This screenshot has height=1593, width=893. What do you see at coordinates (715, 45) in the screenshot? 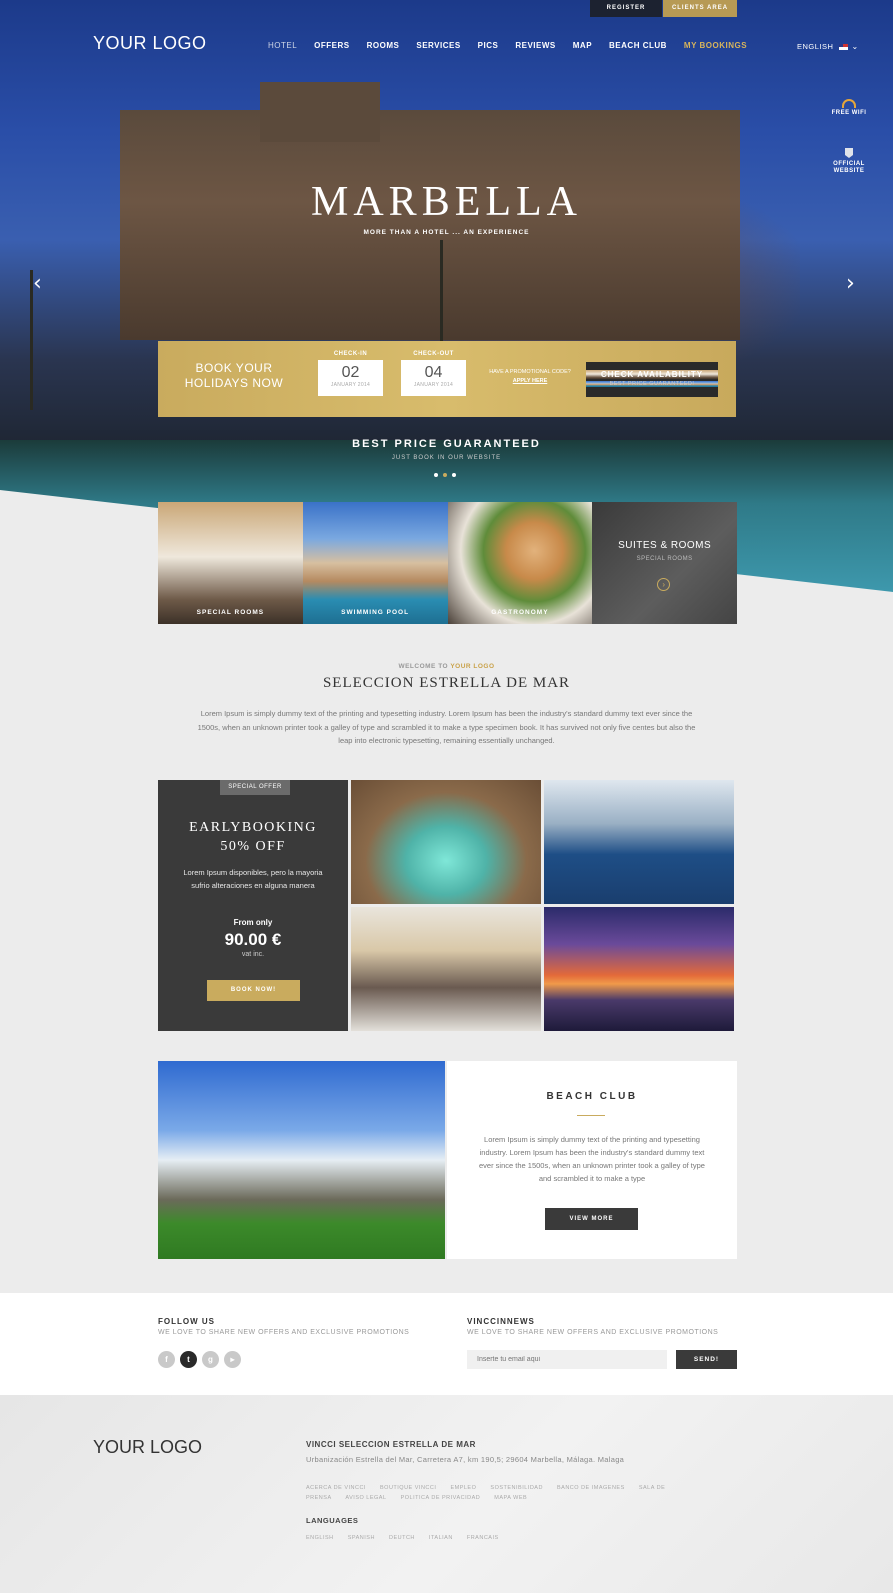
I see `nav-item-my-bookings: MY BOOKINGS` at bounding box center [715, 45].